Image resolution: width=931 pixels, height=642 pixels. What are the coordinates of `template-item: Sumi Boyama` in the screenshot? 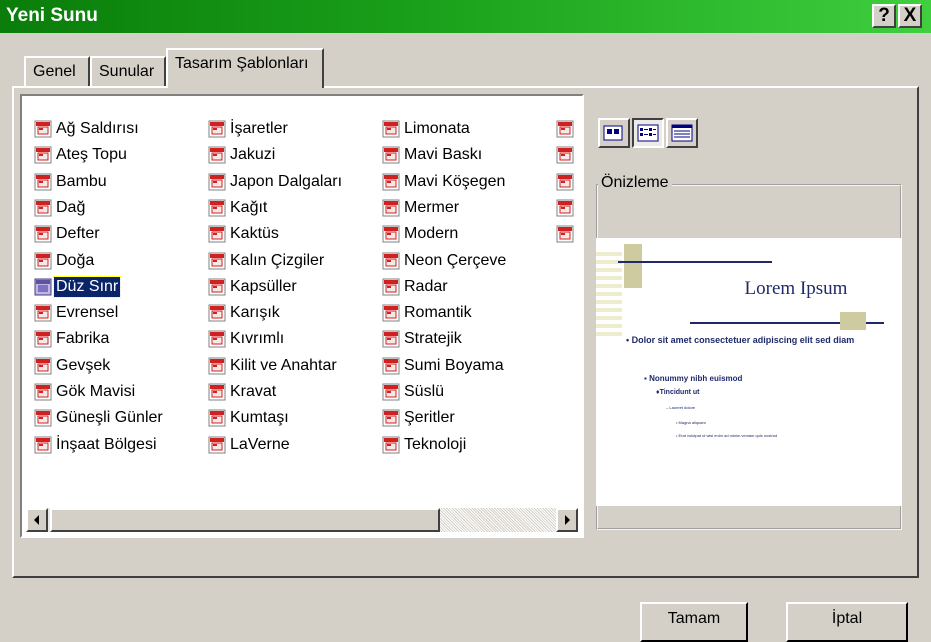 It's located at (444, 366).